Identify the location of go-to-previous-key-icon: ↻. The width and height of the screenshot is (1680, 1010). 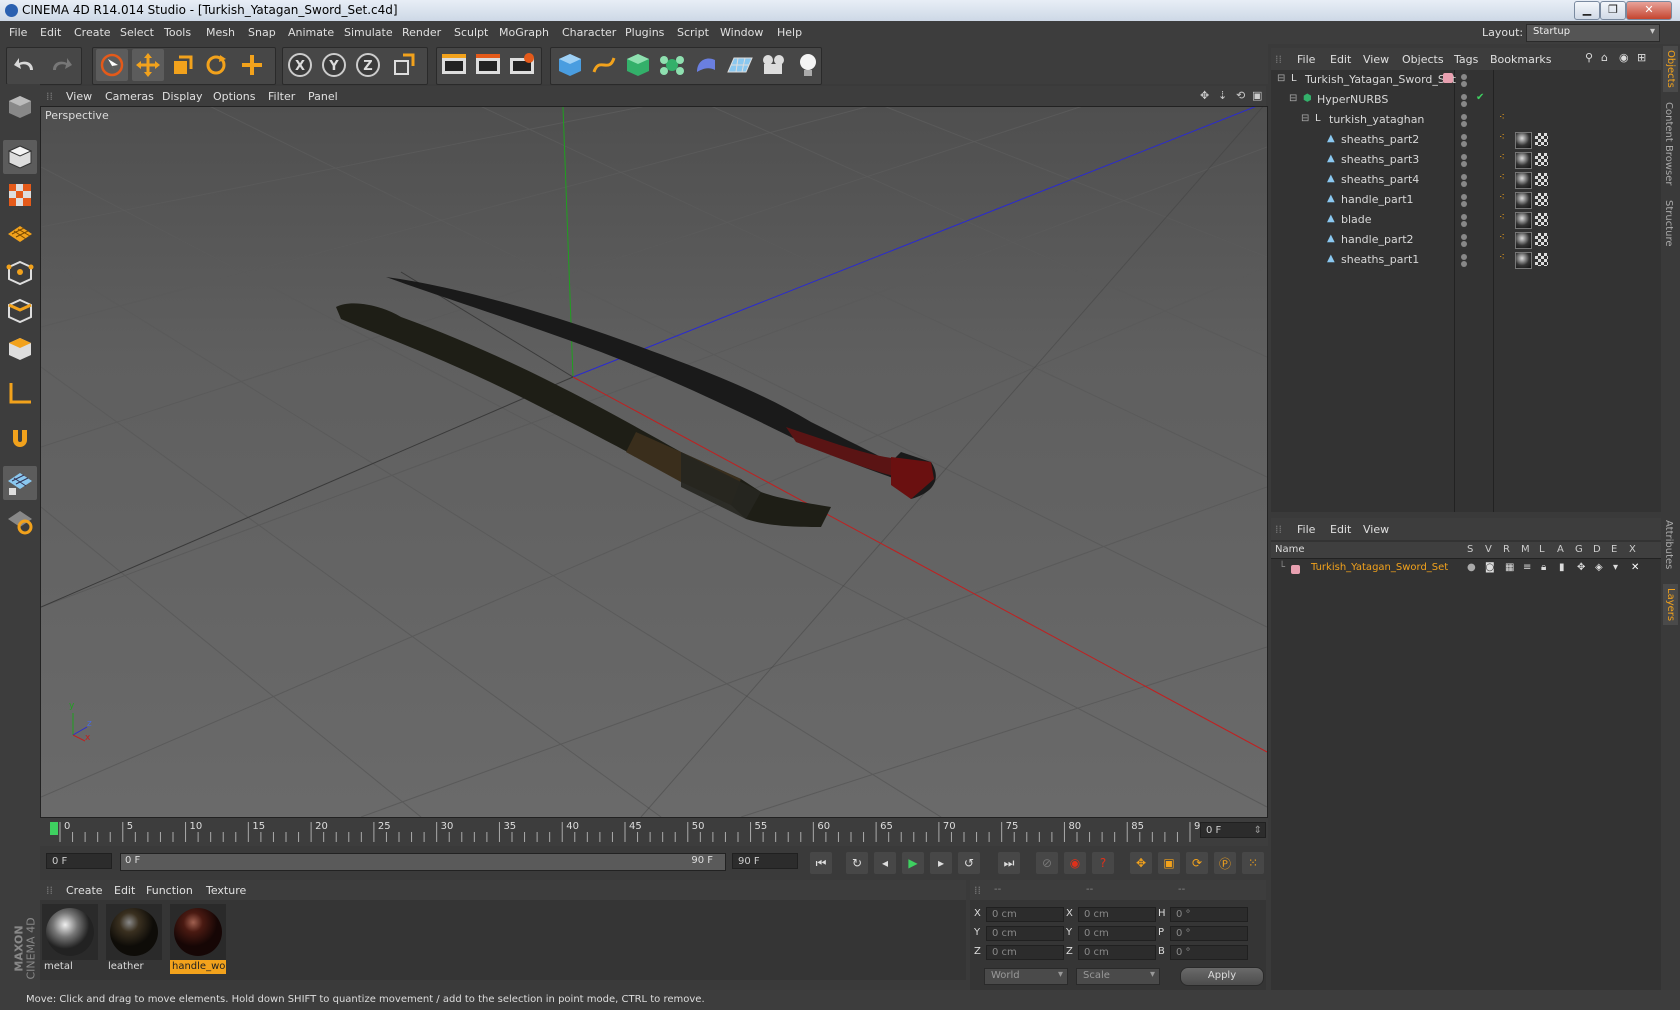
(857, 863).